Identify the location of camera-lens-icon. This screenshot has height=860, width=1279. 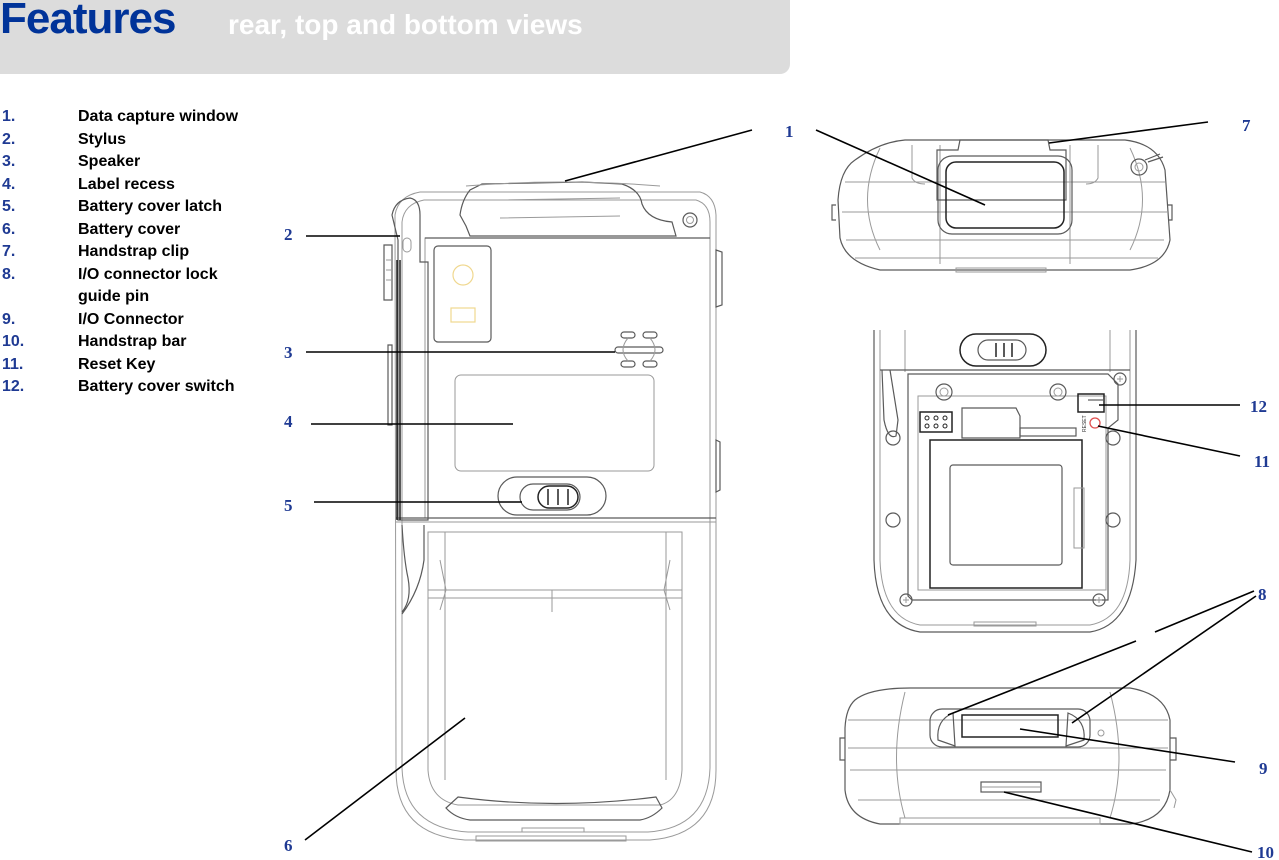
(463, 275).